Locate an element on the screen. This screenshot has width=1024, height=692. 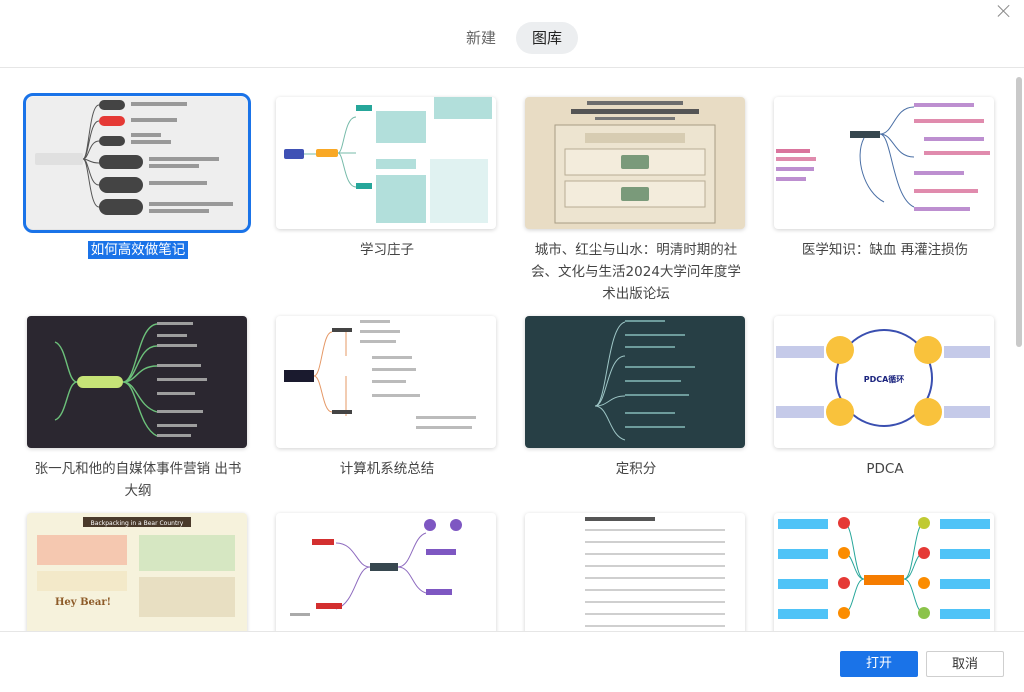
thumbnail-image: Backpacking in a Bear Country Hey Bear! is located at coordinates (137, 572).